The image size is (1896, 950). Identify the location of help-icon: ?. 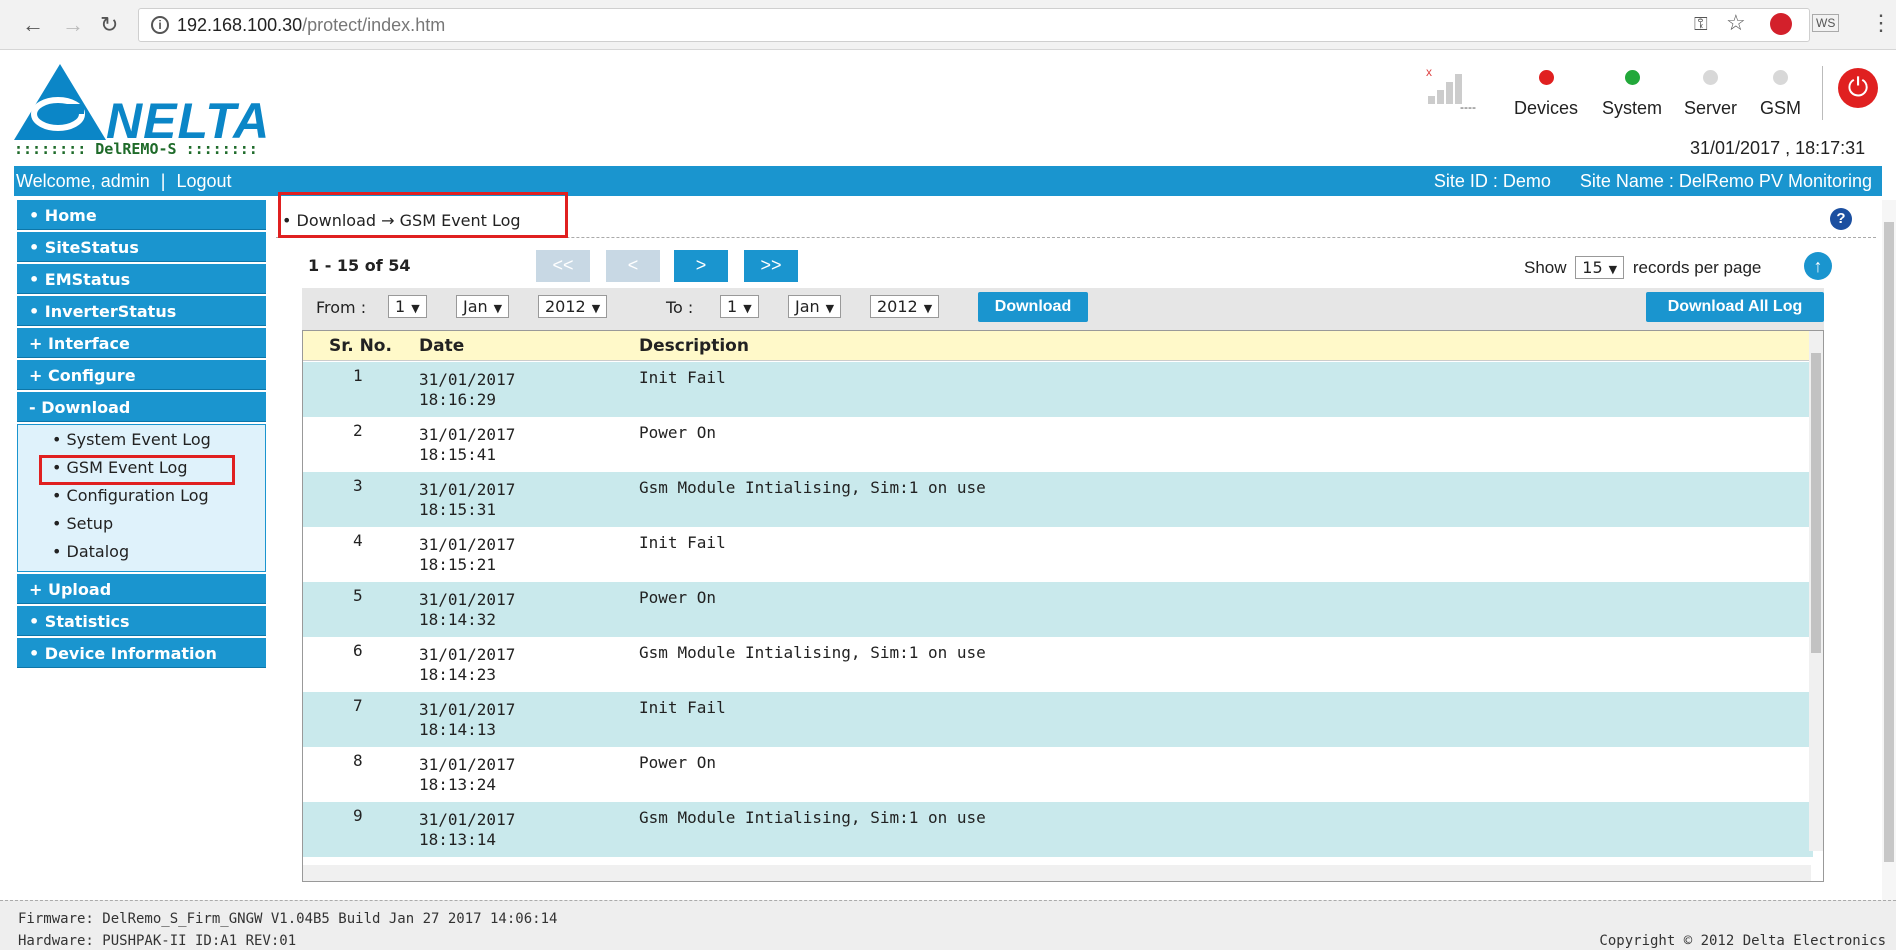
(1841, 219).